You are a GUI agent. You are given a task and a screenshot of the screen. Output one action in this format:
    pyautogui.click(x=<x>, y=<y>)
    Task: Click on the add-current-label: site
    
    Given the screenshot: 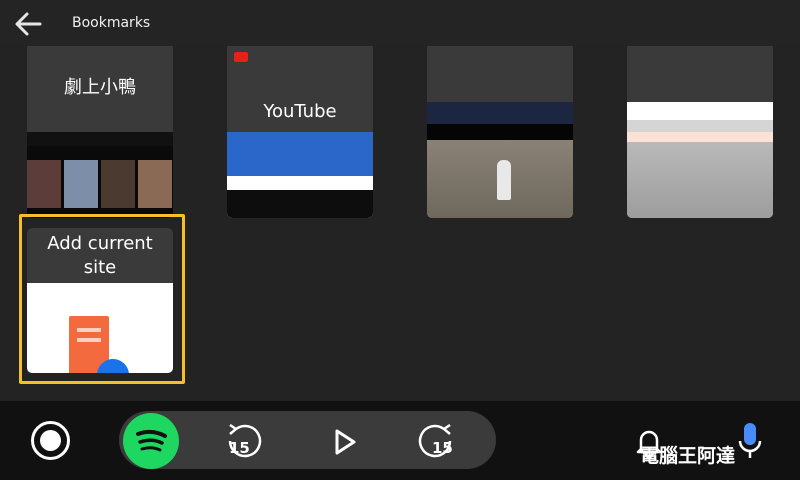 What is the action you would take?
    pyautogui.click(x=100, y=267)
    